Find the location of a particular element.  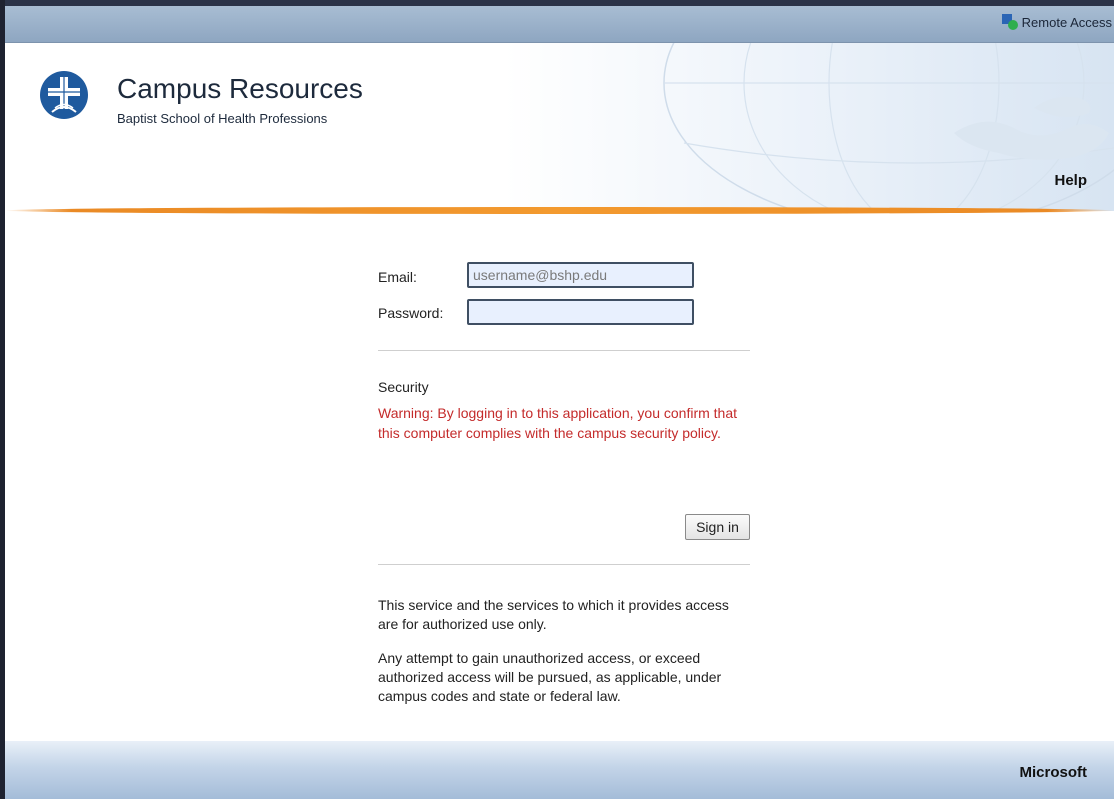

email-label: Email: is located at coordinates (397, 277).